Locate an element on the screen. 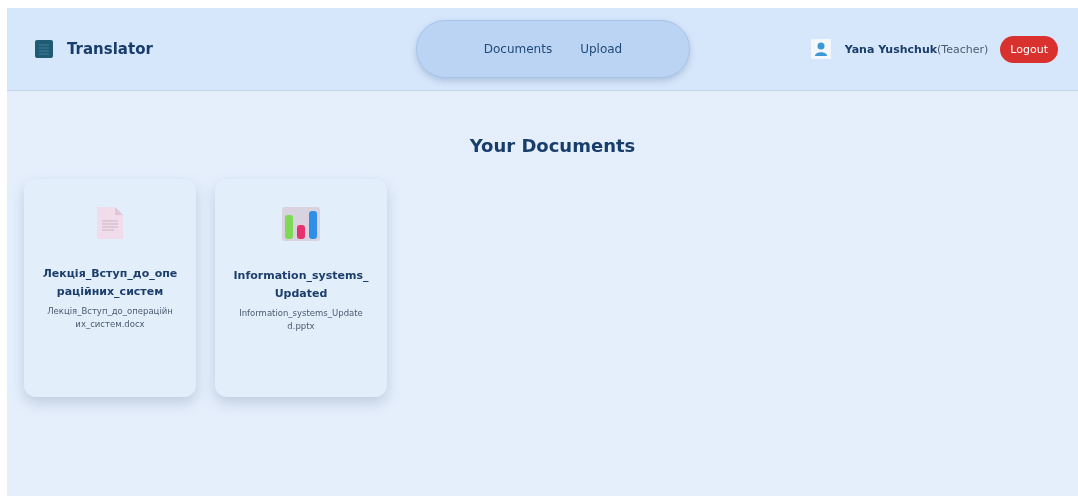  nav-link: Documents is located at coordinates (518, 49).